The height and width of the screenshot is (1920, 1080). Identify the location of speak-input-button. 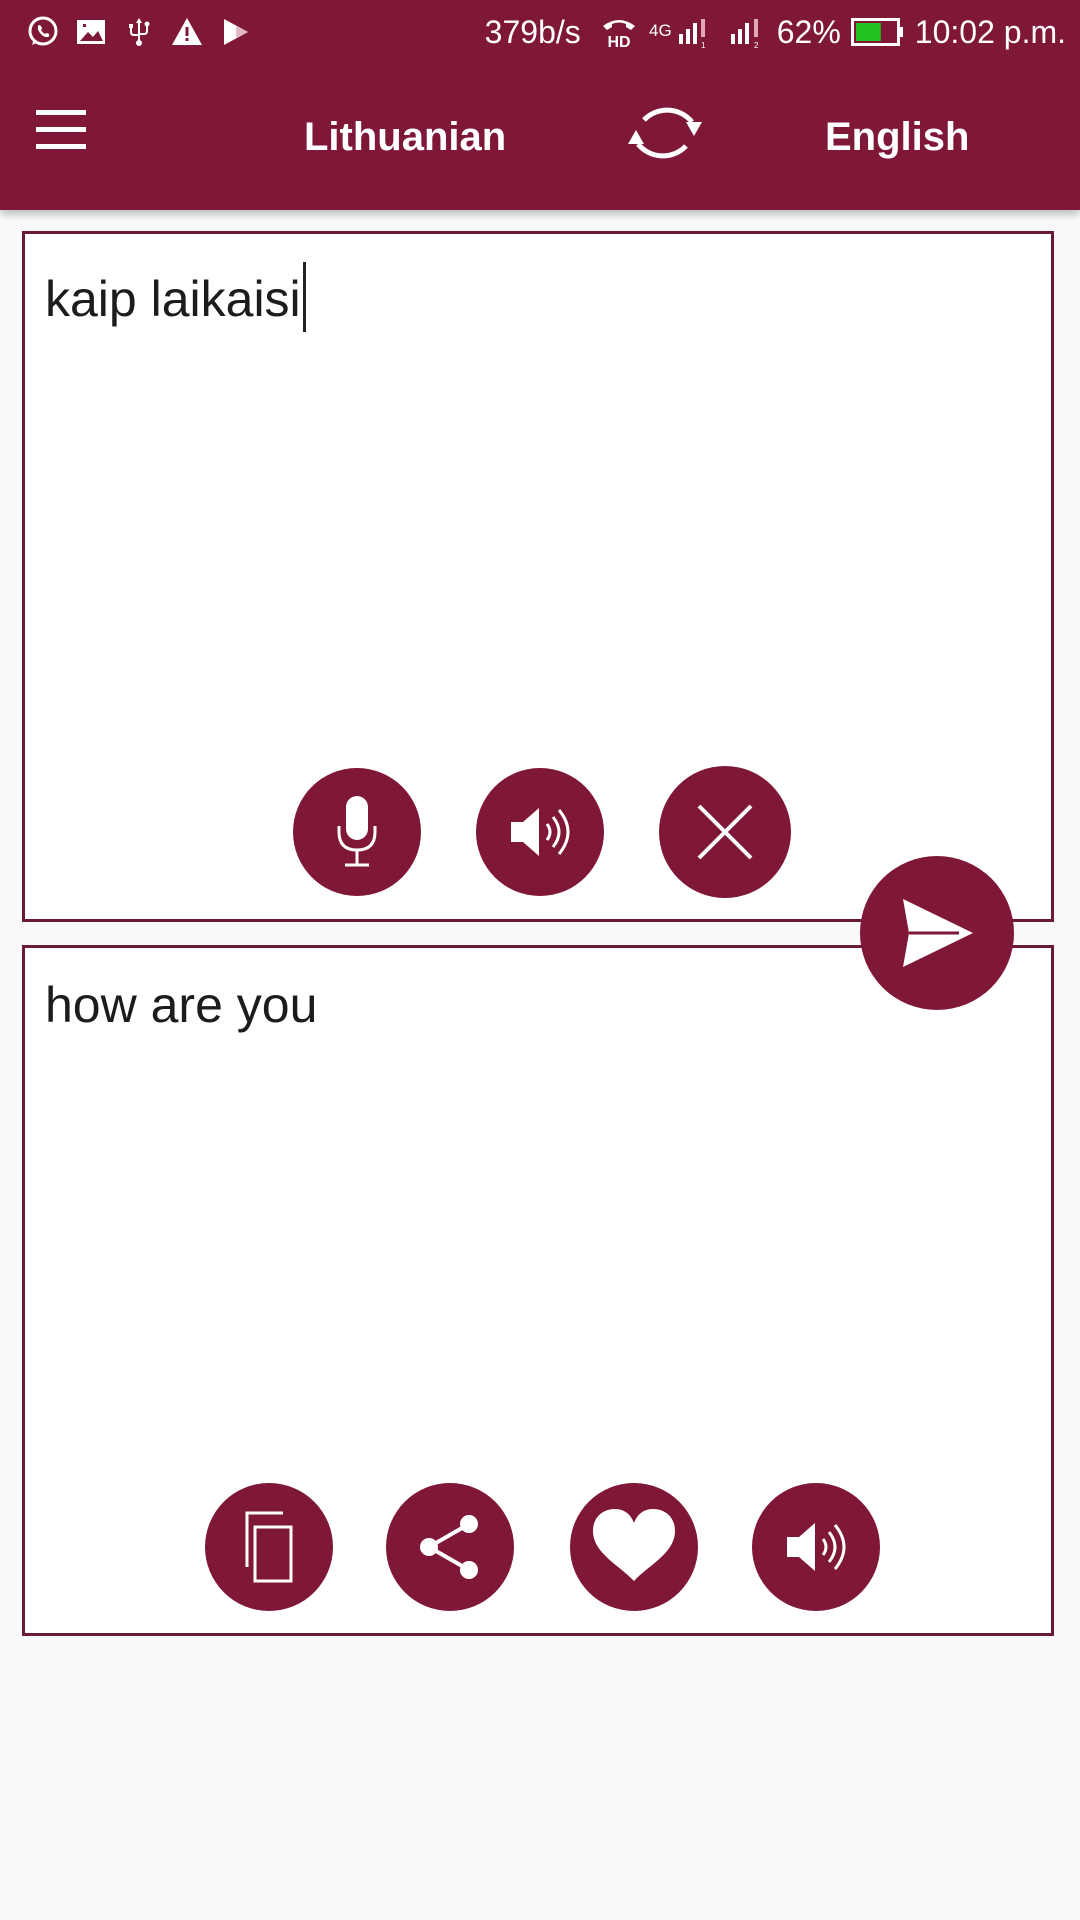
(540, 832).